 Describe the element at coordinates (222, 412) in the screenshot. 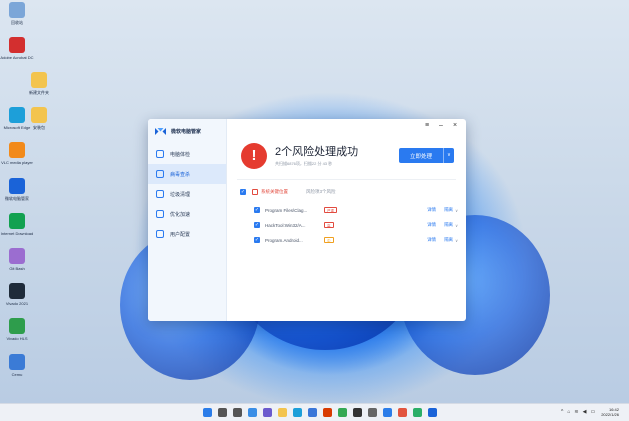

I see `search-icon` at that location.